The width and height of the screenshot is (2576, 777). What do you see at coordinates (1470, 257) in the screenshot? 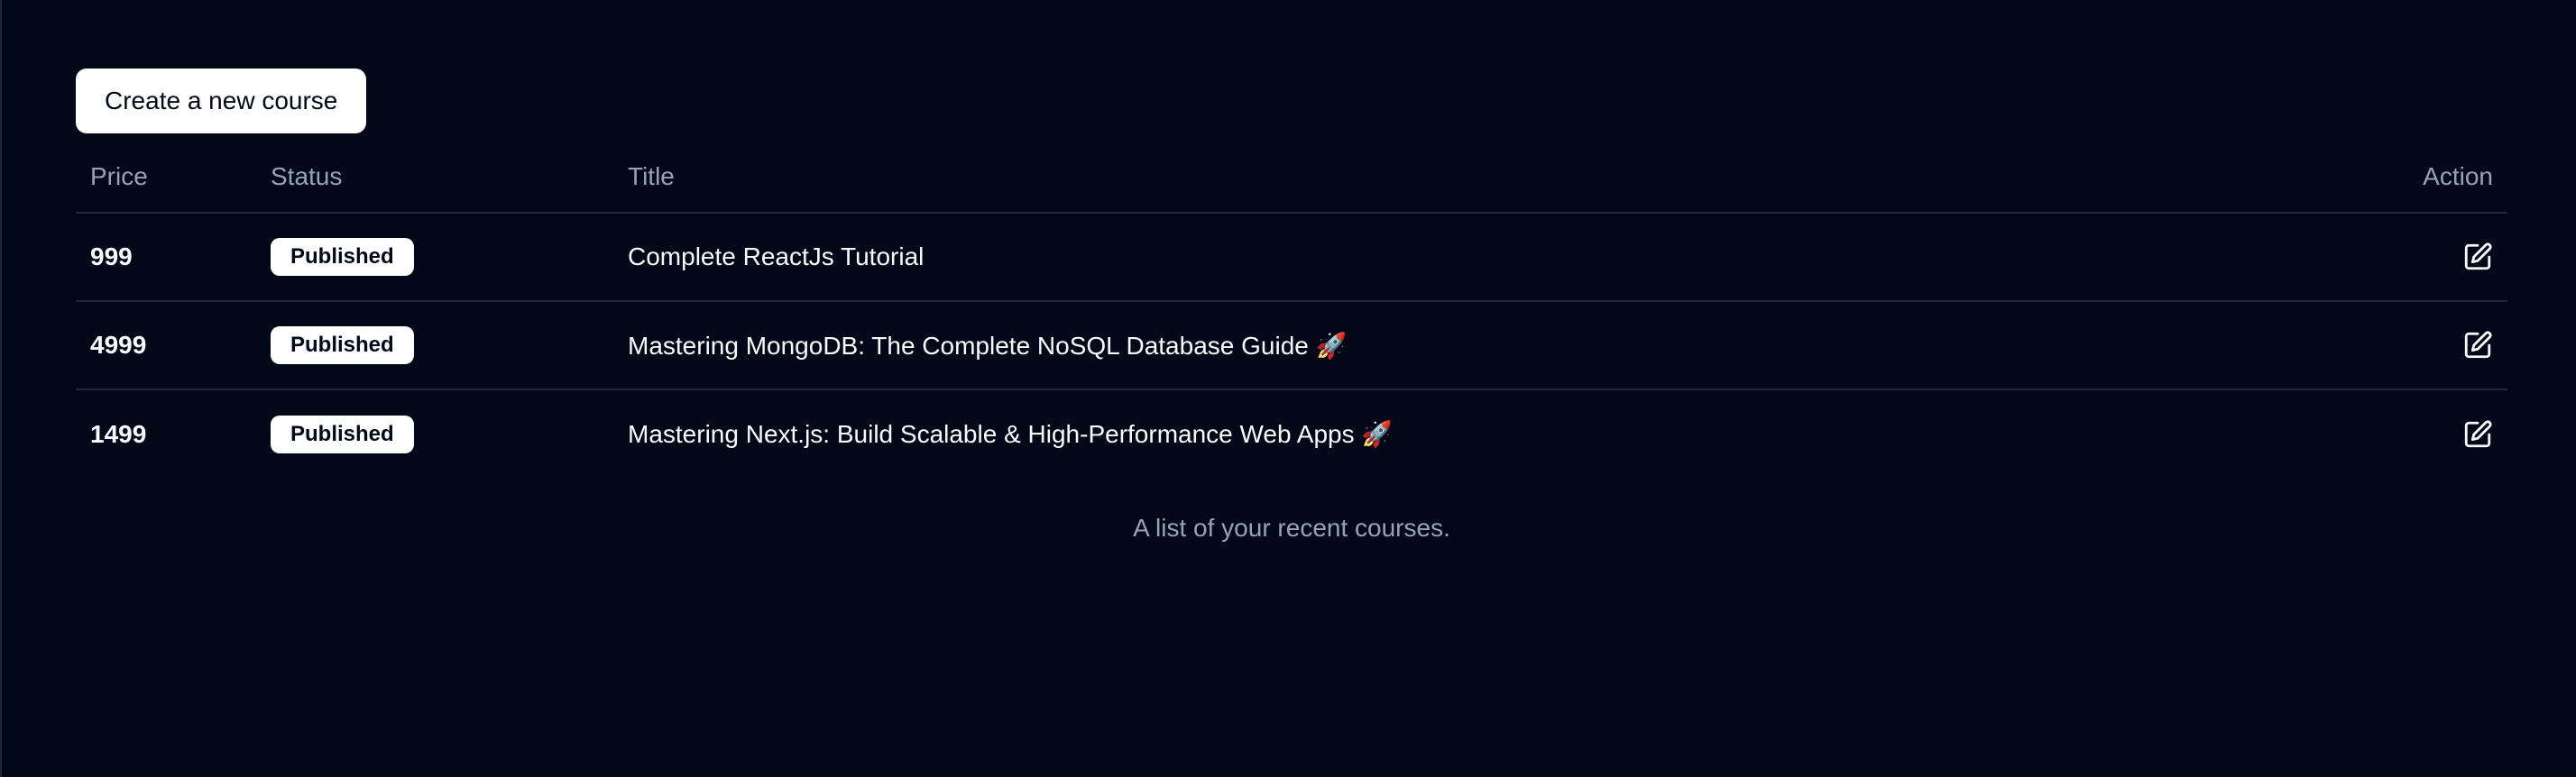
I see `course-title: Complete ReactJs Tutorial` at bounding box center [1470, 257].